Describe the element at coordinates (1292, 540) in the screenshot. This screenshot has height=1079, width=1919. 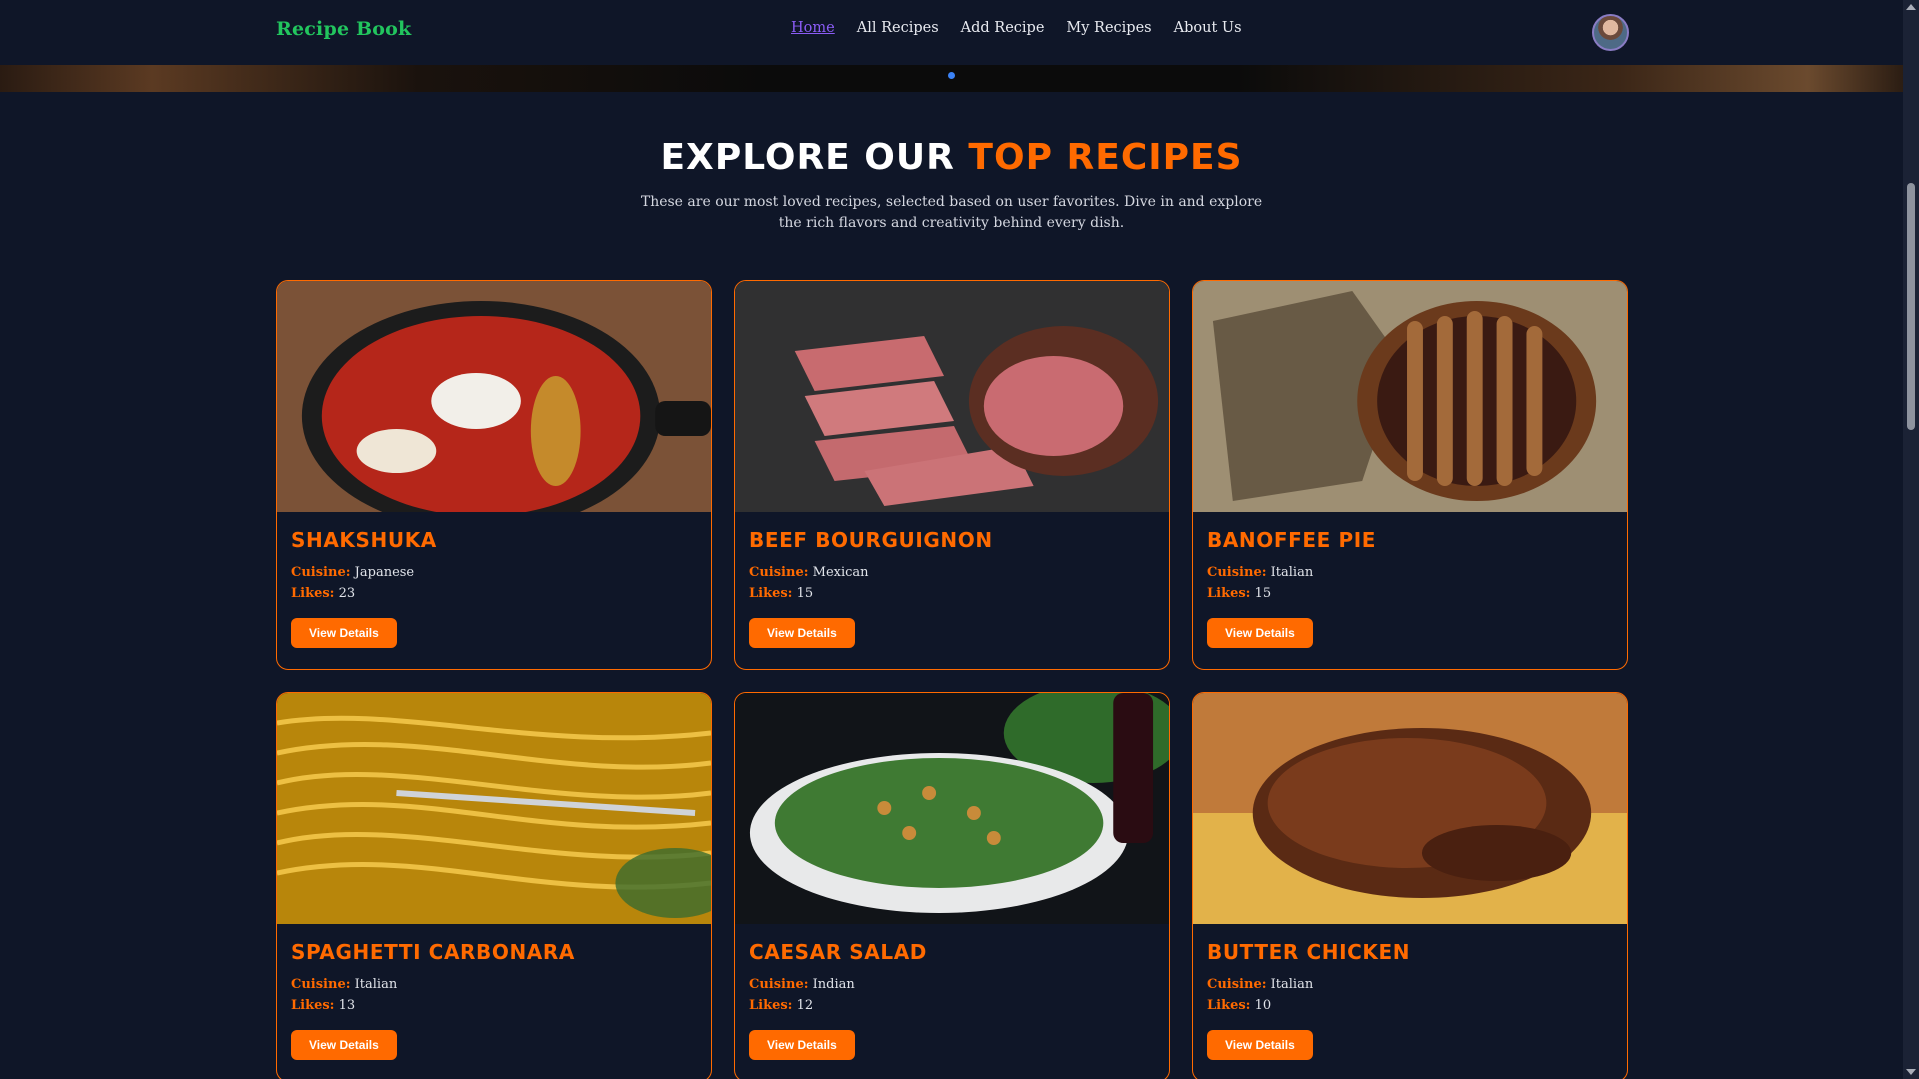
I see `recipe-name: Banoffee Pie` at that location.